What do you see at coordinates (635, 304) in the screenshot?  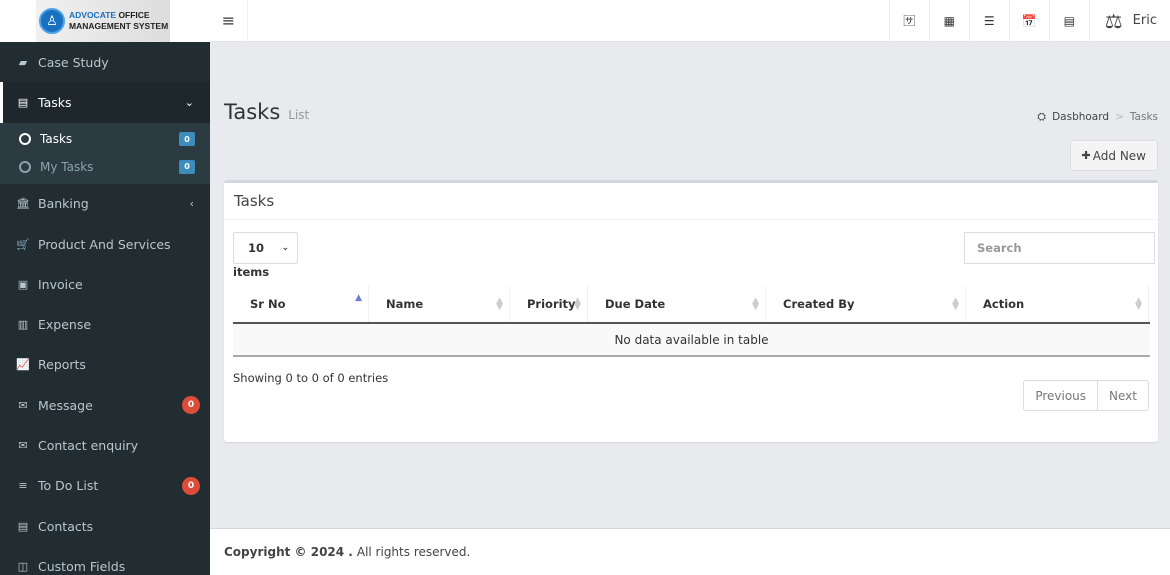 I see `column-label: Due Date` at bounding box center [635, 304].